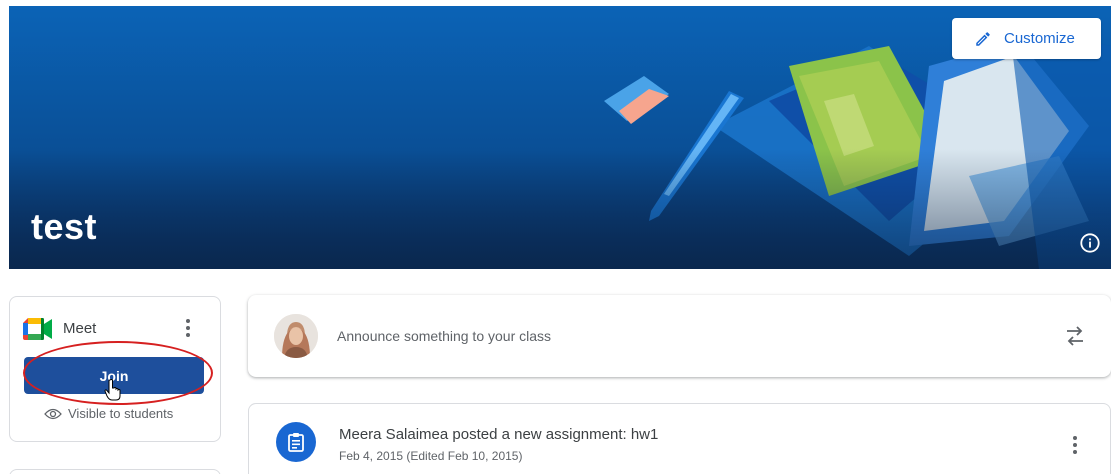 This screenshot has width=1111, height=474. What do you see at coordinates (983, 38) in the screenshot?
I see `pencil-icon` at bounding box center [983, 38].